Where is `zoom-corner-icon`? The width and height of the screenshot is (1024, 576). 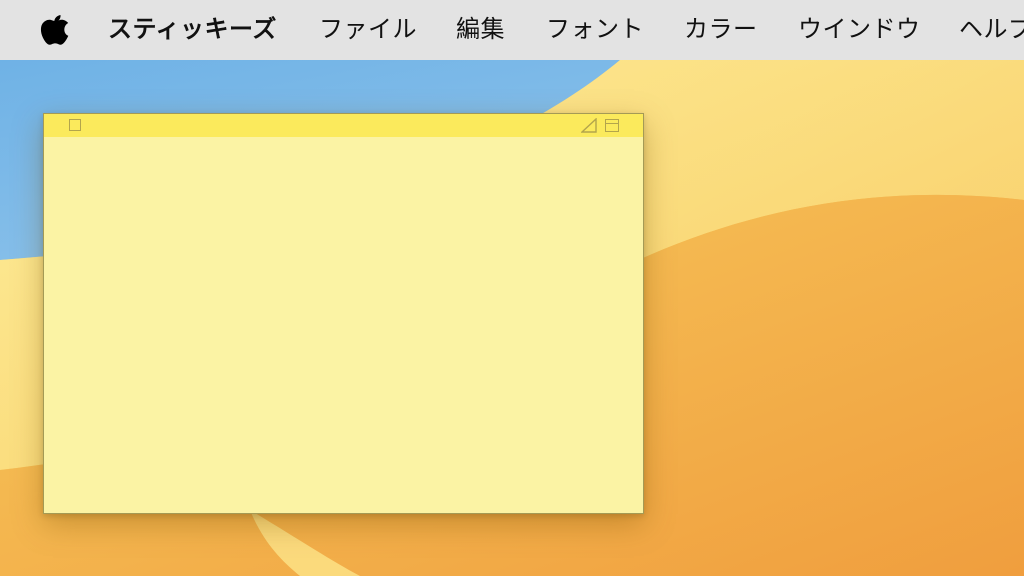
zoom-corner-icon is located at coordinates (589, 125).